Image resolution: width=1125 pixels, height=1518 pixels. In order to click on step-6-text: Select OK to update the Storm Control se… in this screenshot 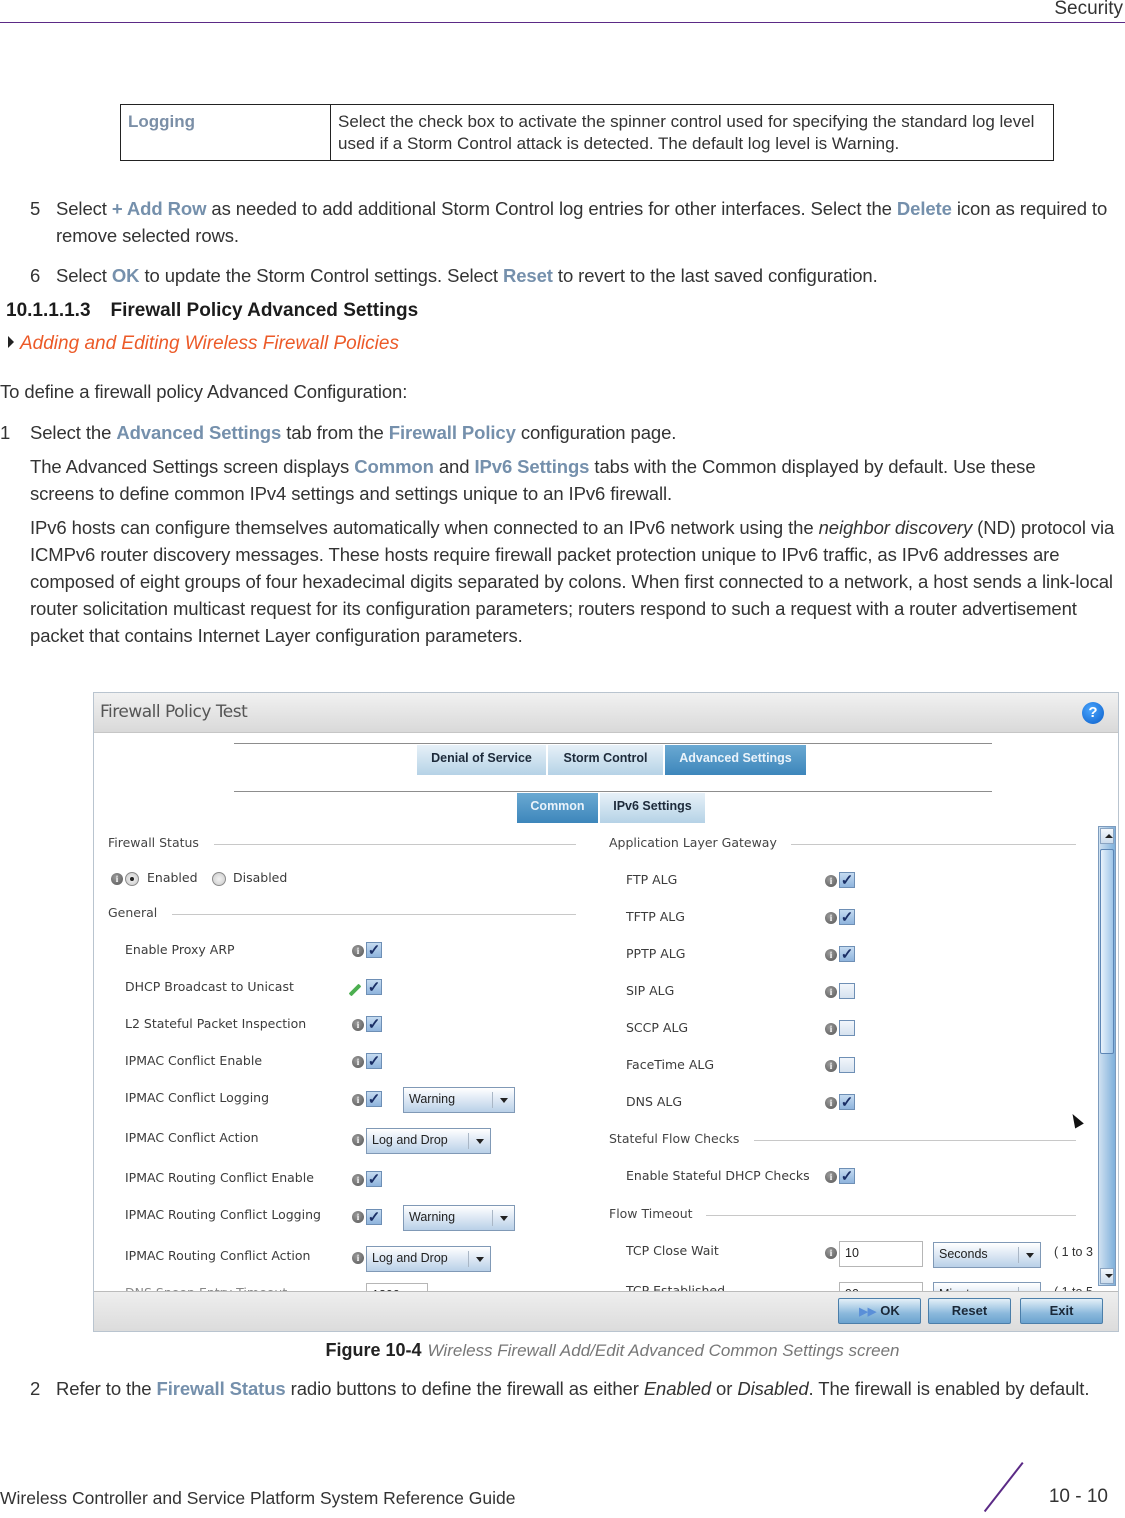, I will do `click(467, 275)`.